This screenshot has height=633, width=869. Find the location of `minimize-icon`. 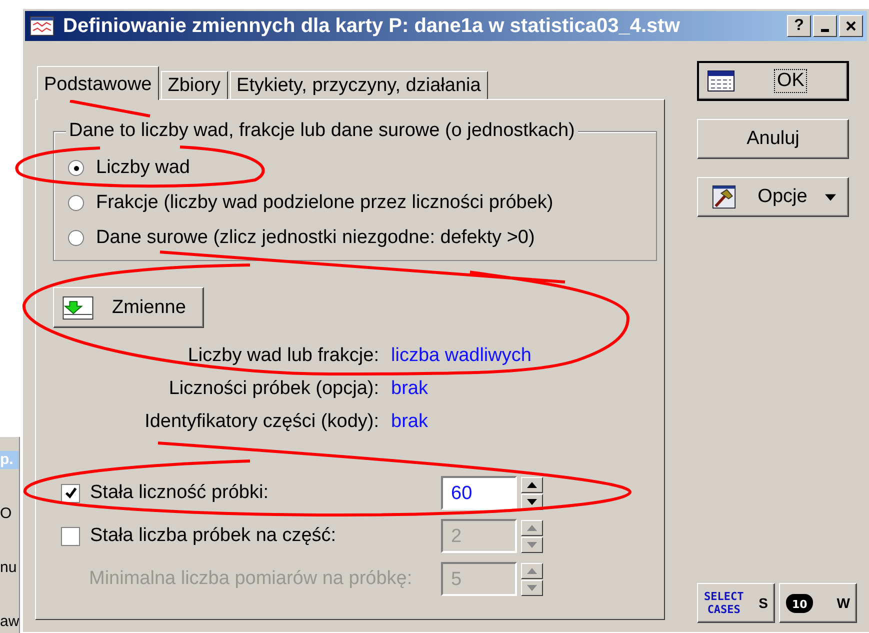

minimize-icon is located at coordinates (825, 30).